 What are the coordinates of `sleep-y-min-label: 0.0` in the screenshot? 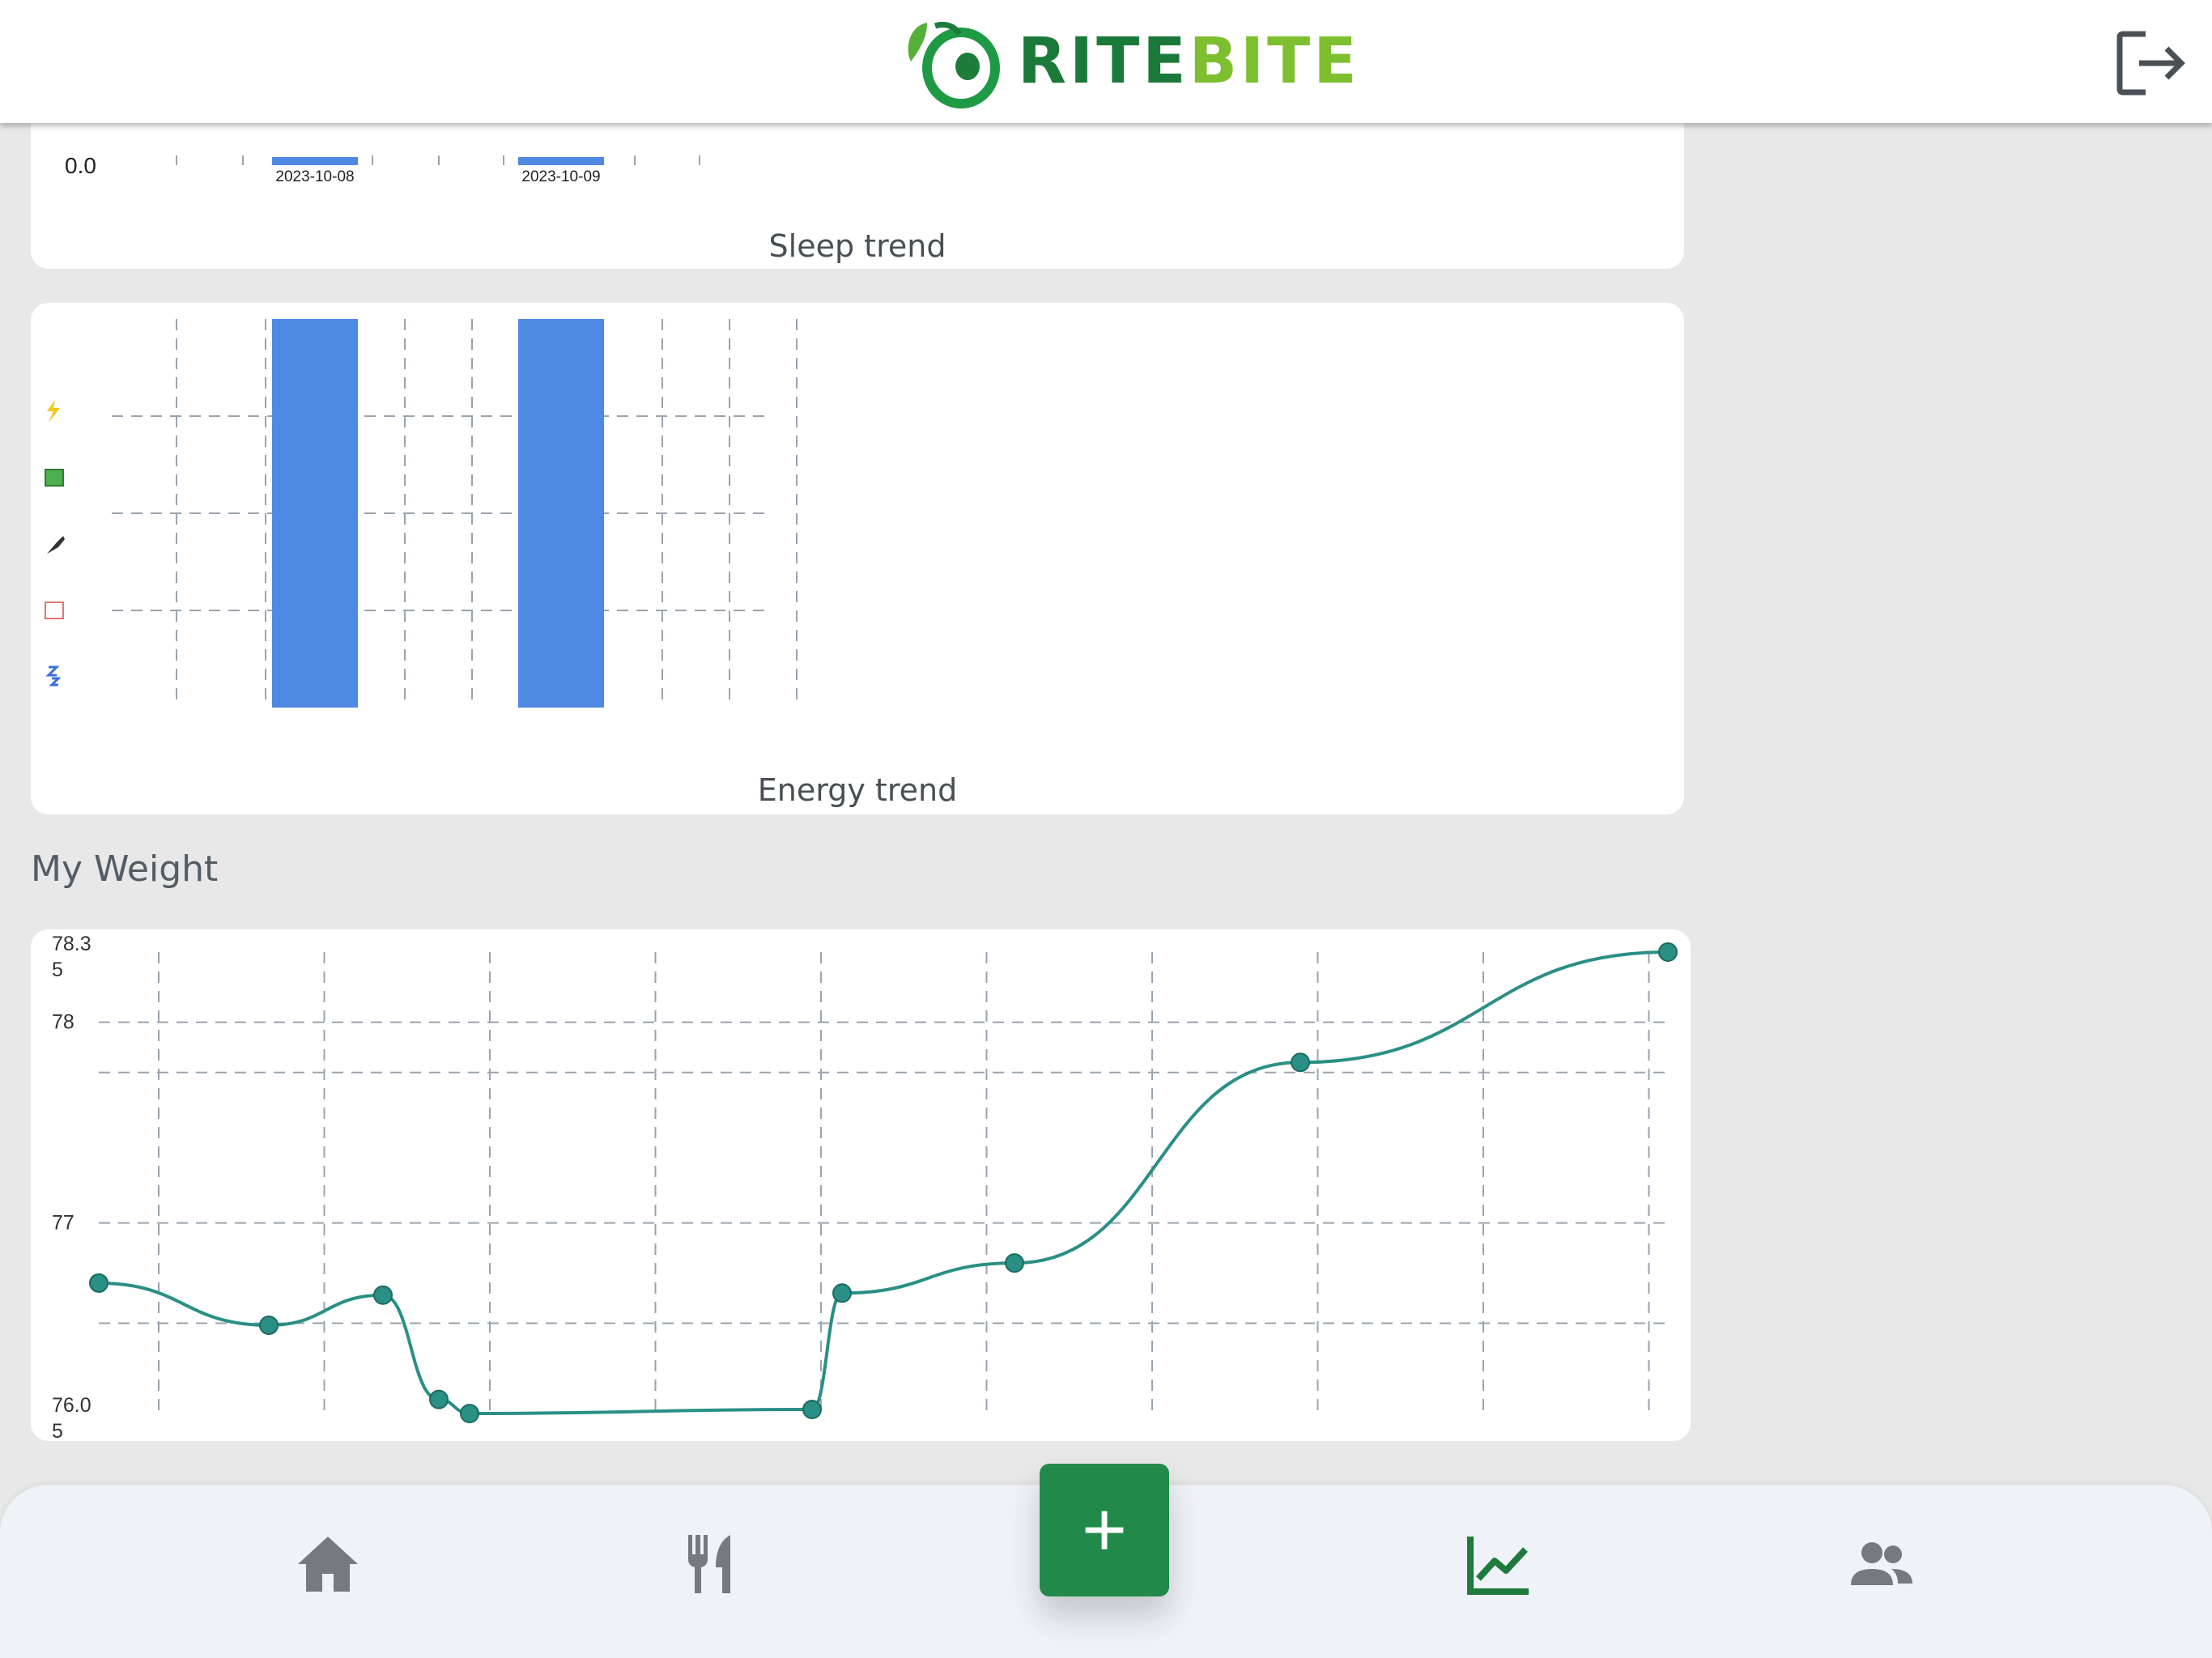 It's located at (81, 165).